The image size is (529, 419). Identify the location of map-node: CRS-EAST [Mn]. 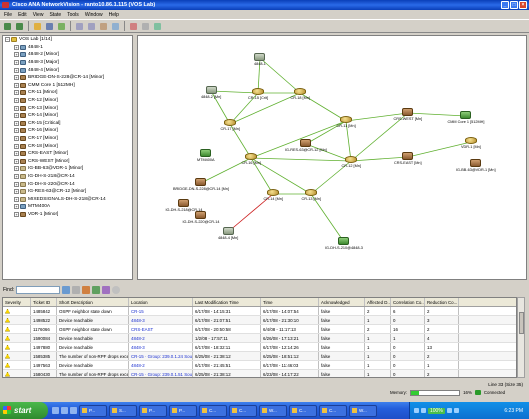
(408, 158).